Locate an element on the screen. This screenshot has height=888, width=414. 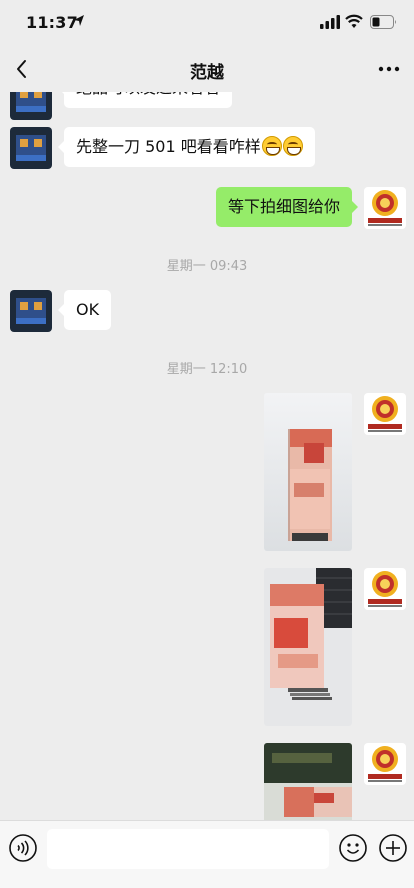
message-timestamp: 星期一 09:43 is located at coordinates (207, 266).